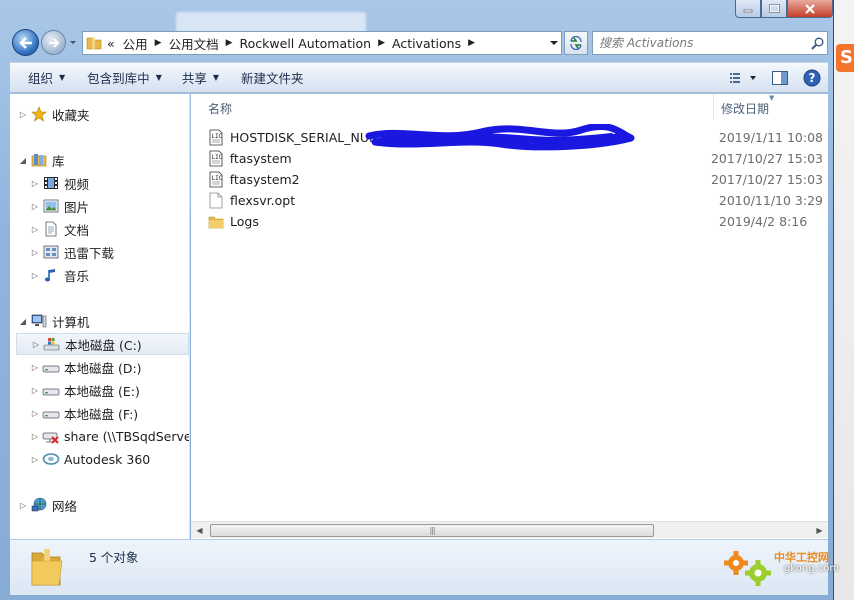 The image size is (854, 600). Describe the element at coordinates (127, 436) in the screenshot. I see `sidebar-item-label: share (\\TBSqdServer.` at that location.